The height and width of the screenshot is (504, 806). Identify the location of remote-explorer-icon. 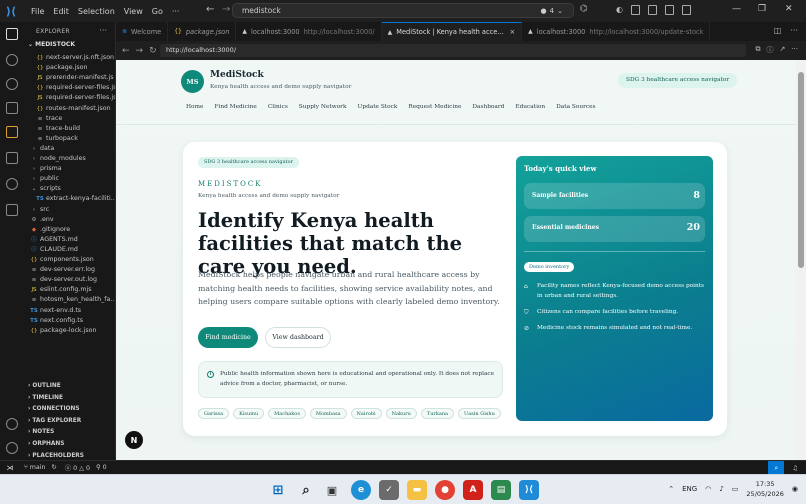
(12, 210).